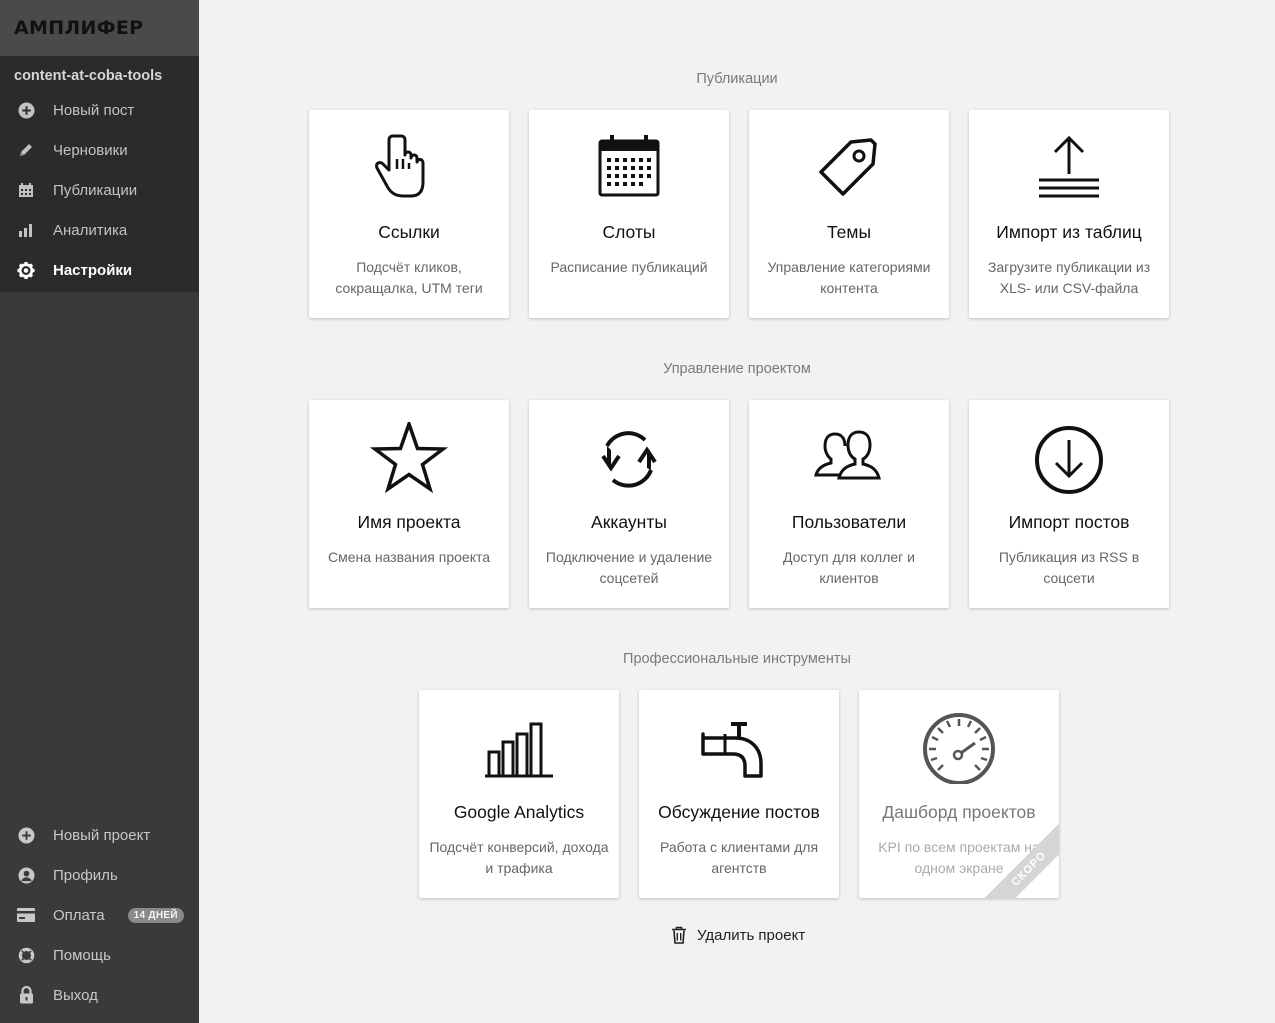 The height and width of the screenshot is (1023, 1275). Describe the element at coordinates (629, 567) in the screenshot. I see `card-description: Подключение и удаление соцсетей` at that location.